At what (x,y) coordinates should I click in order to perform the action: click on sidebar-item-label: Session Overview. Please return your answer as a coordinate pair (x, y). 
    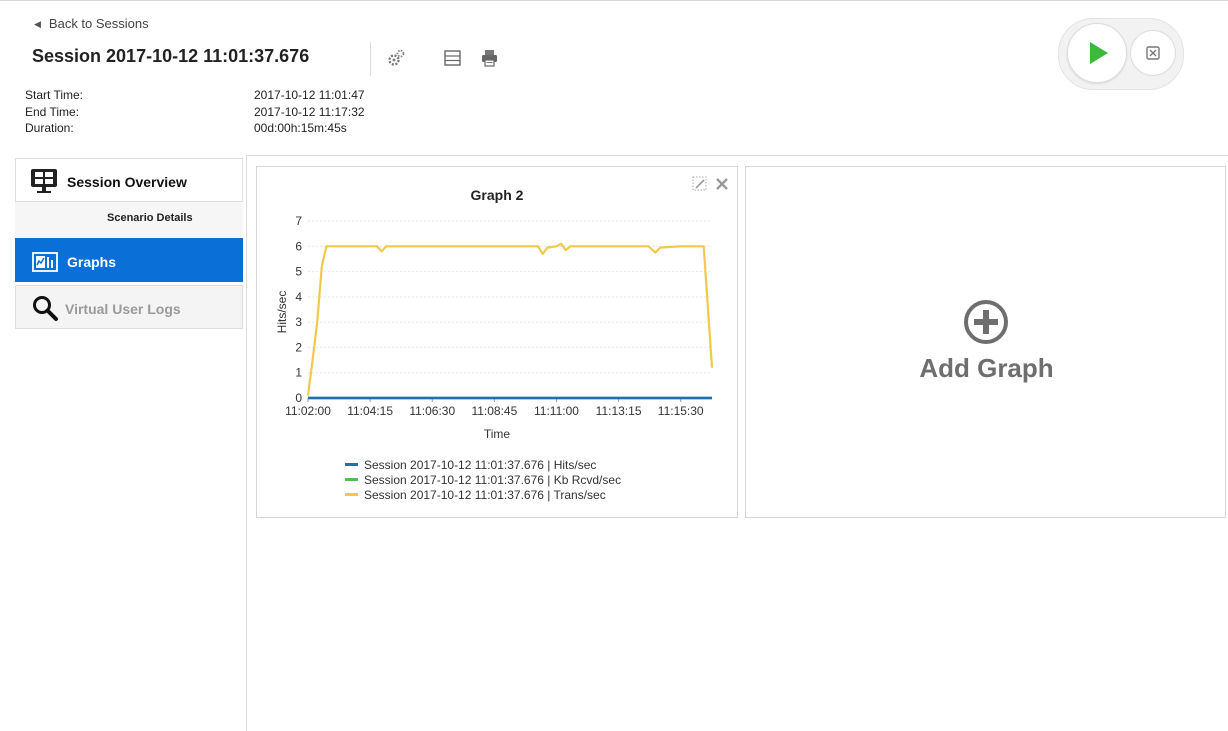
    Looking at the image, I should click on (127, 182).